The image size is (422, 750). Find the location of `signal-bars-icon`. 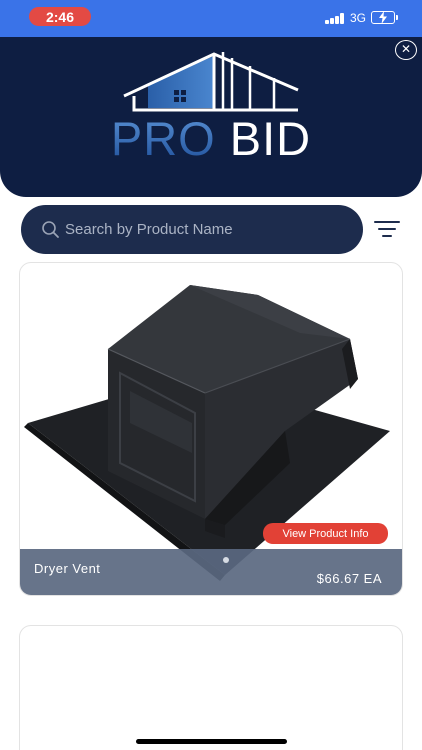

signal-bars-icon is located at coordinates (335, 18).